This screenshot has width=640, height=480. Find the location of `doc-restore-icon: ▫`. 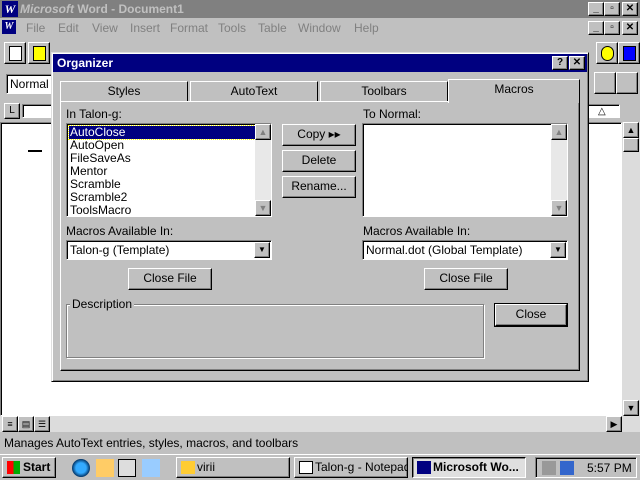

doc-restore-icon: ▫ is located at coordinates (612, 28).